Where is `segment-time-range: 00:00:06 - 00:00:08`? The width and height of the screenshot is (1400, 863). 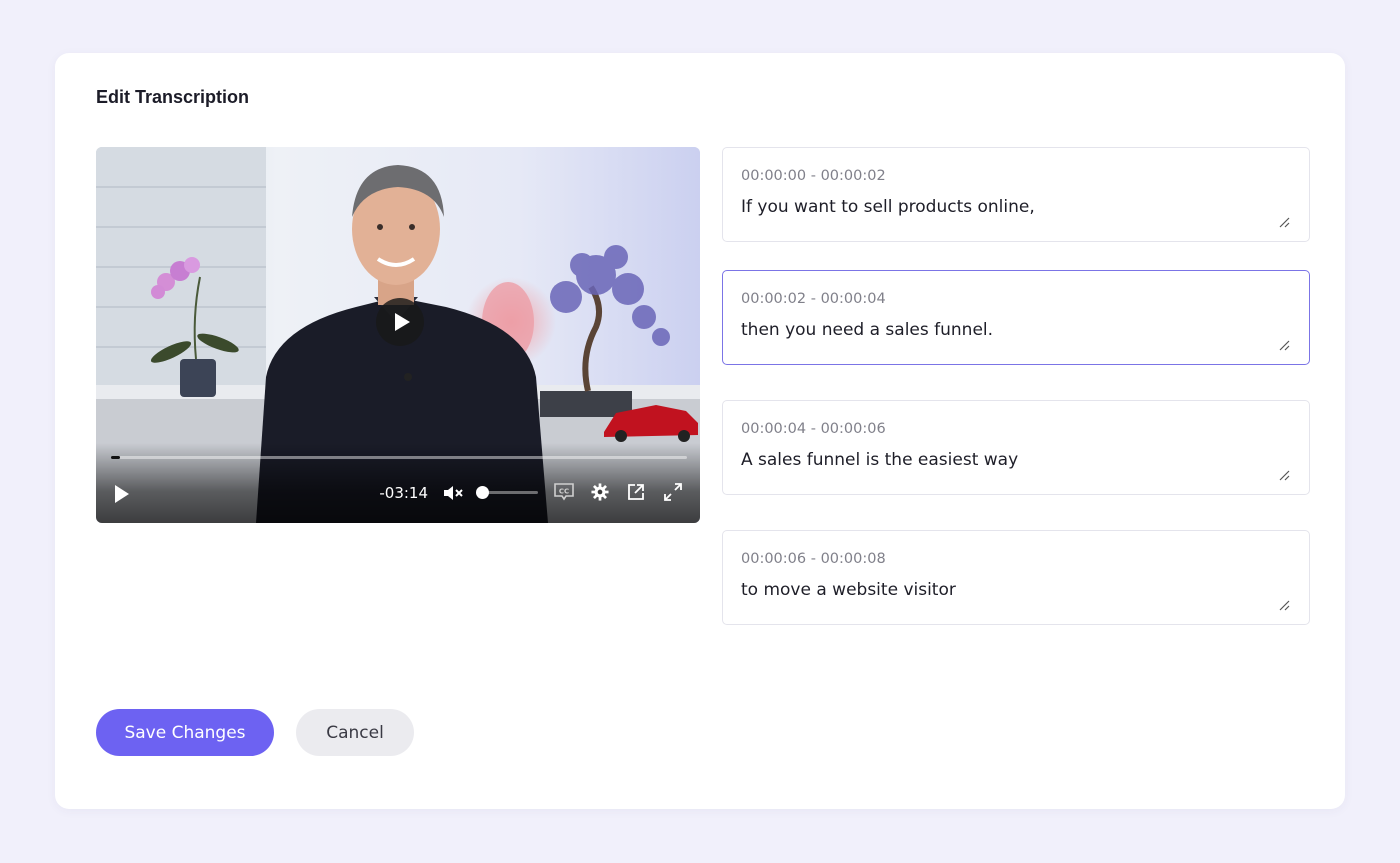 segment-time-range: 00:00:06 - 00:00:08 is located at coordinates (813, 559).